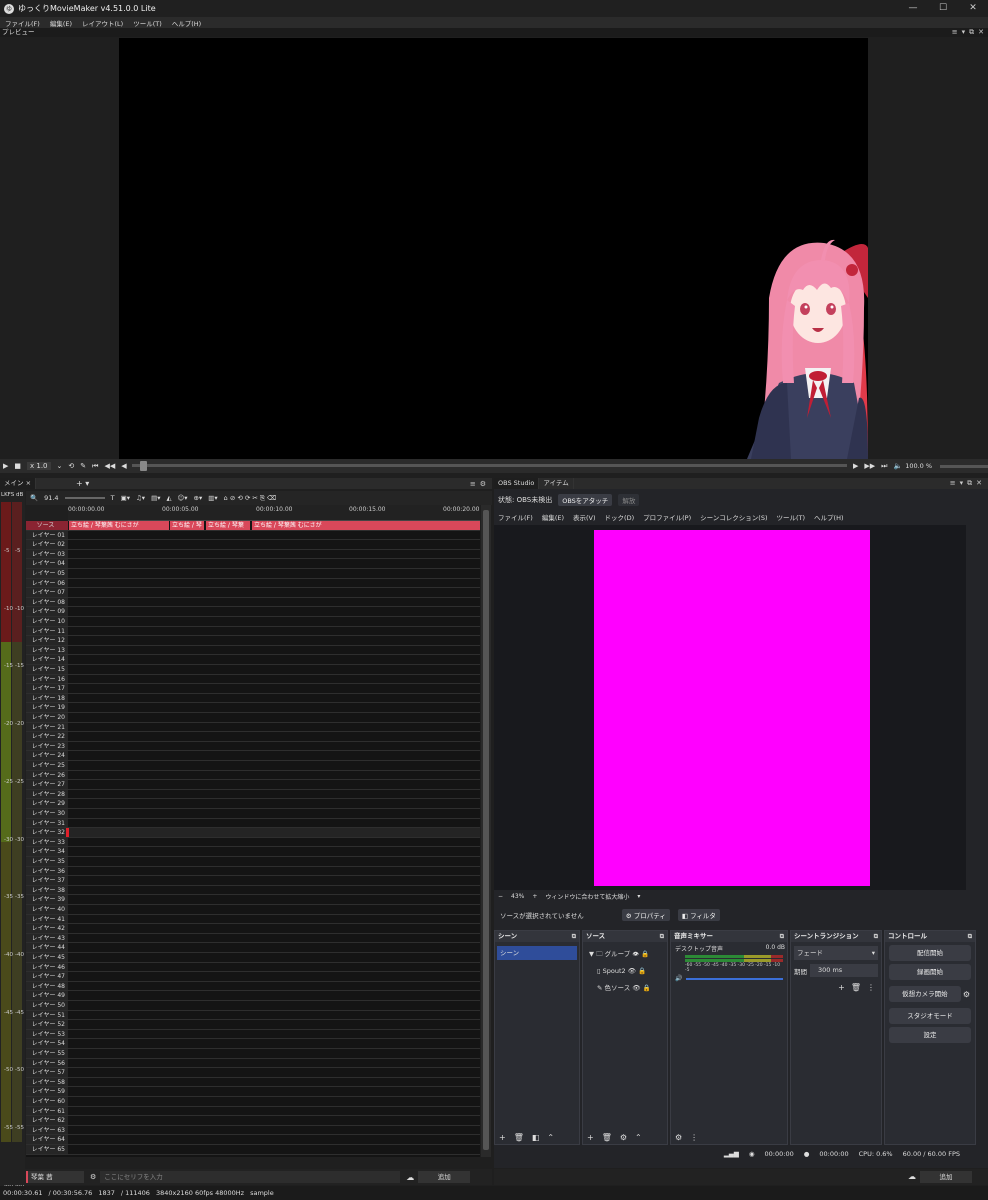 The image size is (988, 1200). Describe the element at coordinates (253, 679) in the screenshot. I see `layer-row: レイヤー 16` at that location.